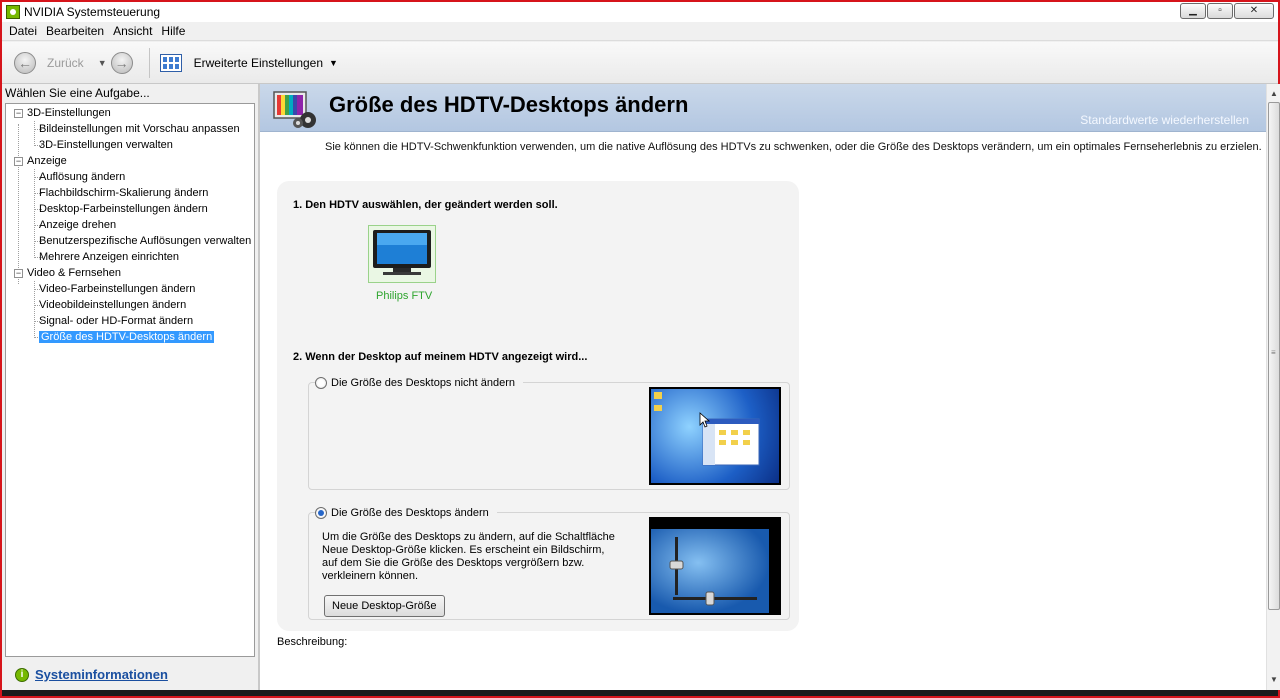  Describe the element at coordinates (707, 429) in the screenshot. I see `desktop-window-graphic` at that location.